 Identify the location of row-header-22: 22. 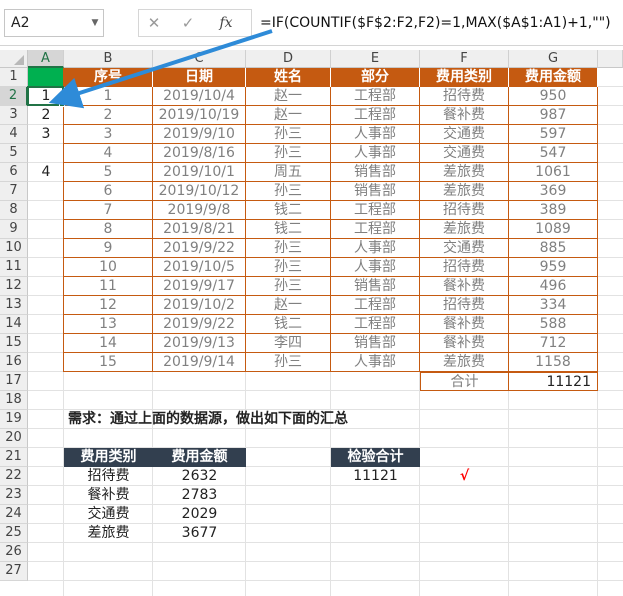
(14, 476).